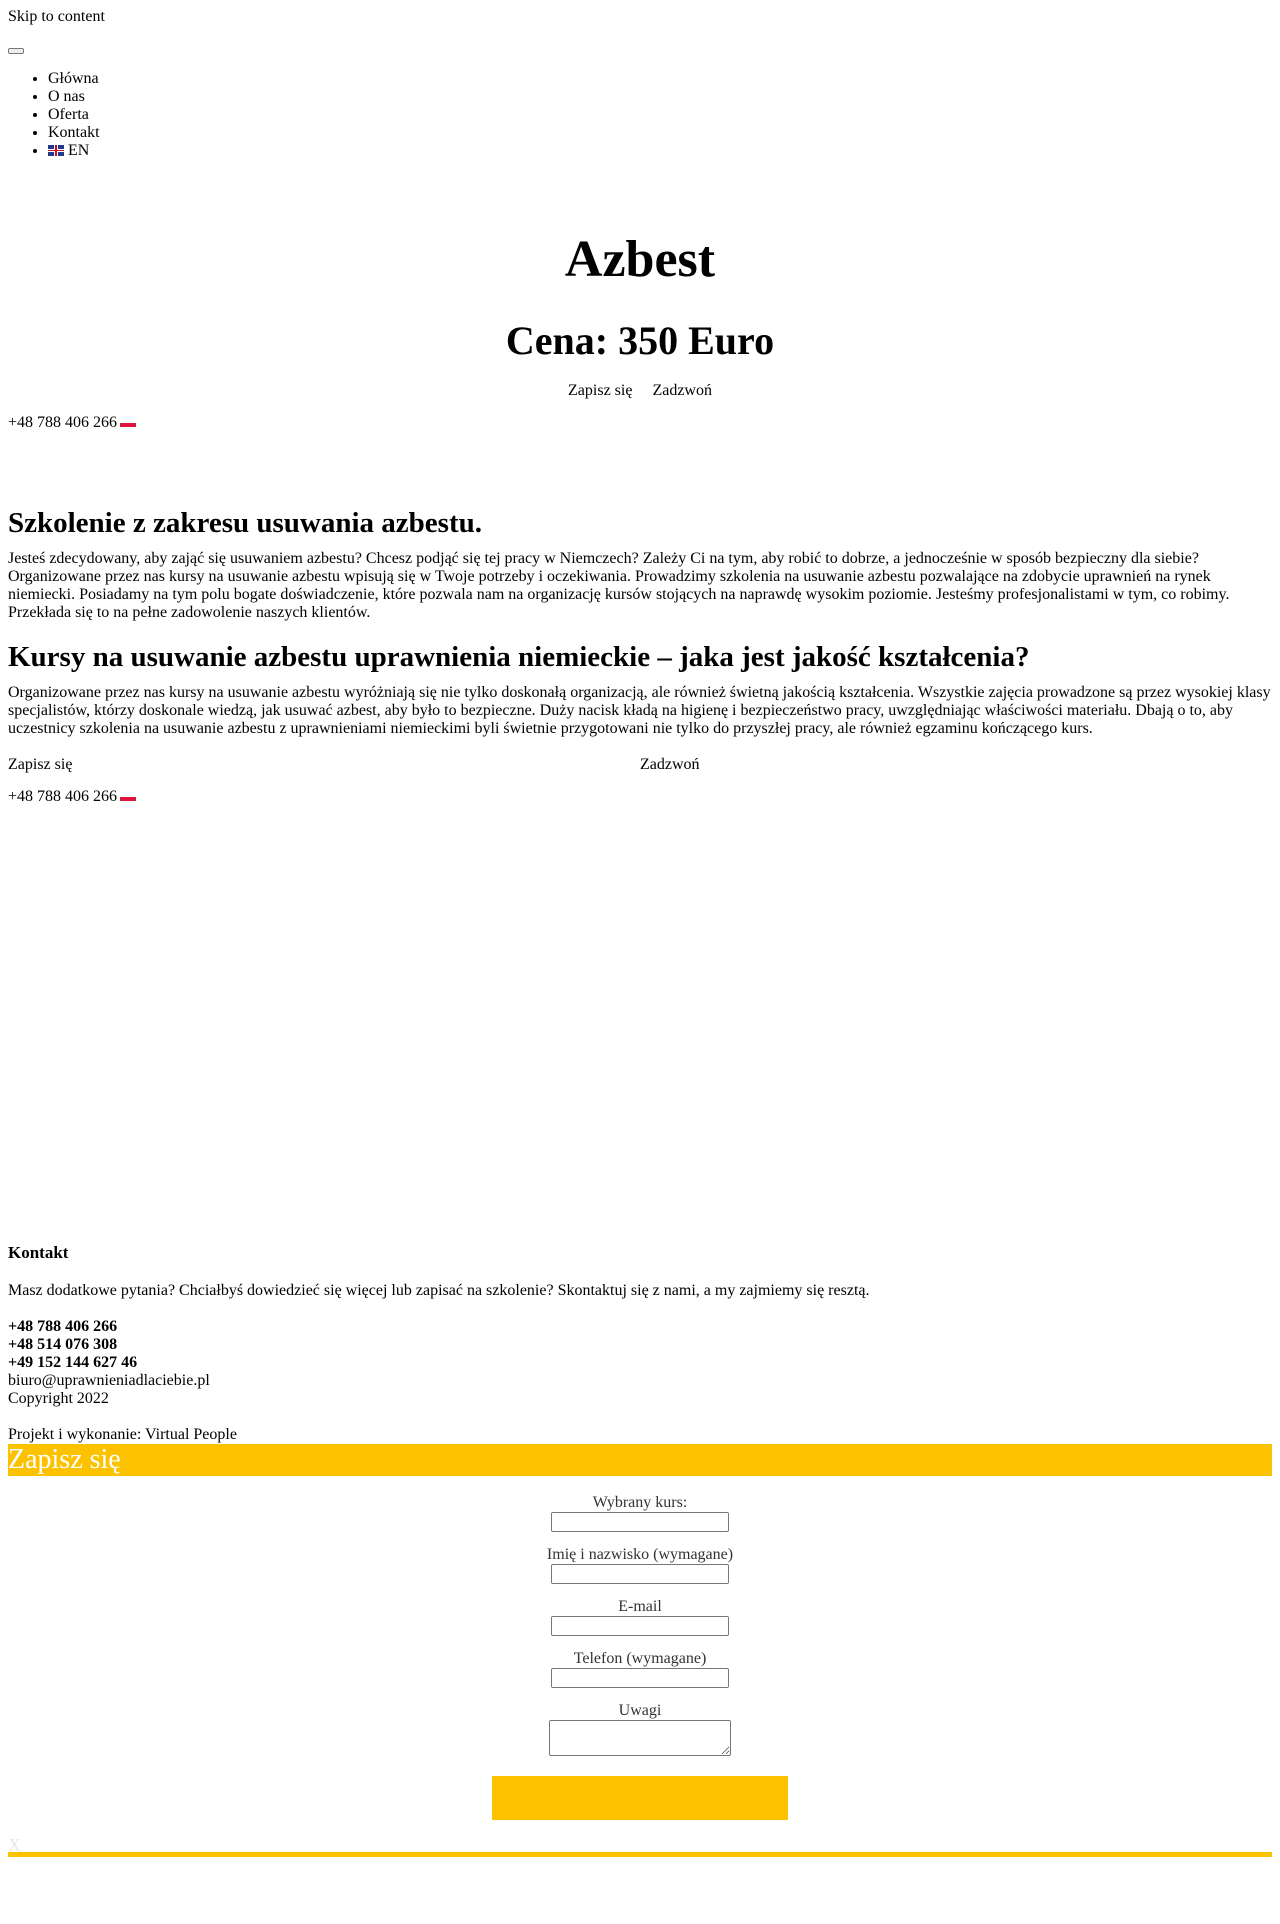  Describe the element at coordinates (640, 1522) in the screenshot. I see `course-input` at that location.